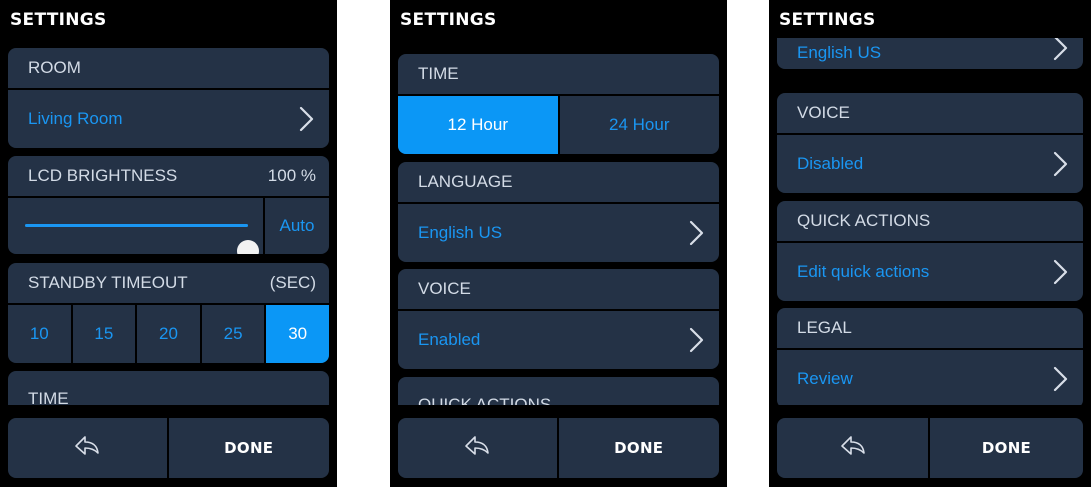 This screenshot has width=1091, height=487. I want to click on room-selector: Living Room, so click(168, 119).